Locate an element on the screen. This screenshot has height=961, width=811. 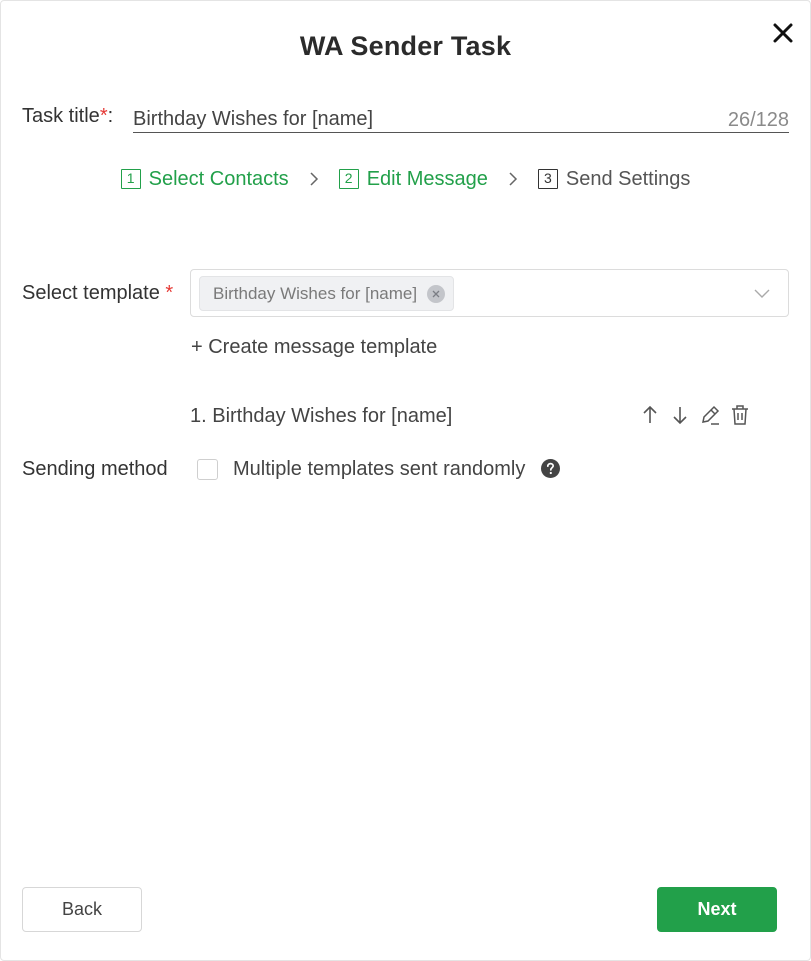
step-edit-message: 2 Edit Message is located at coordinates (413, 179).